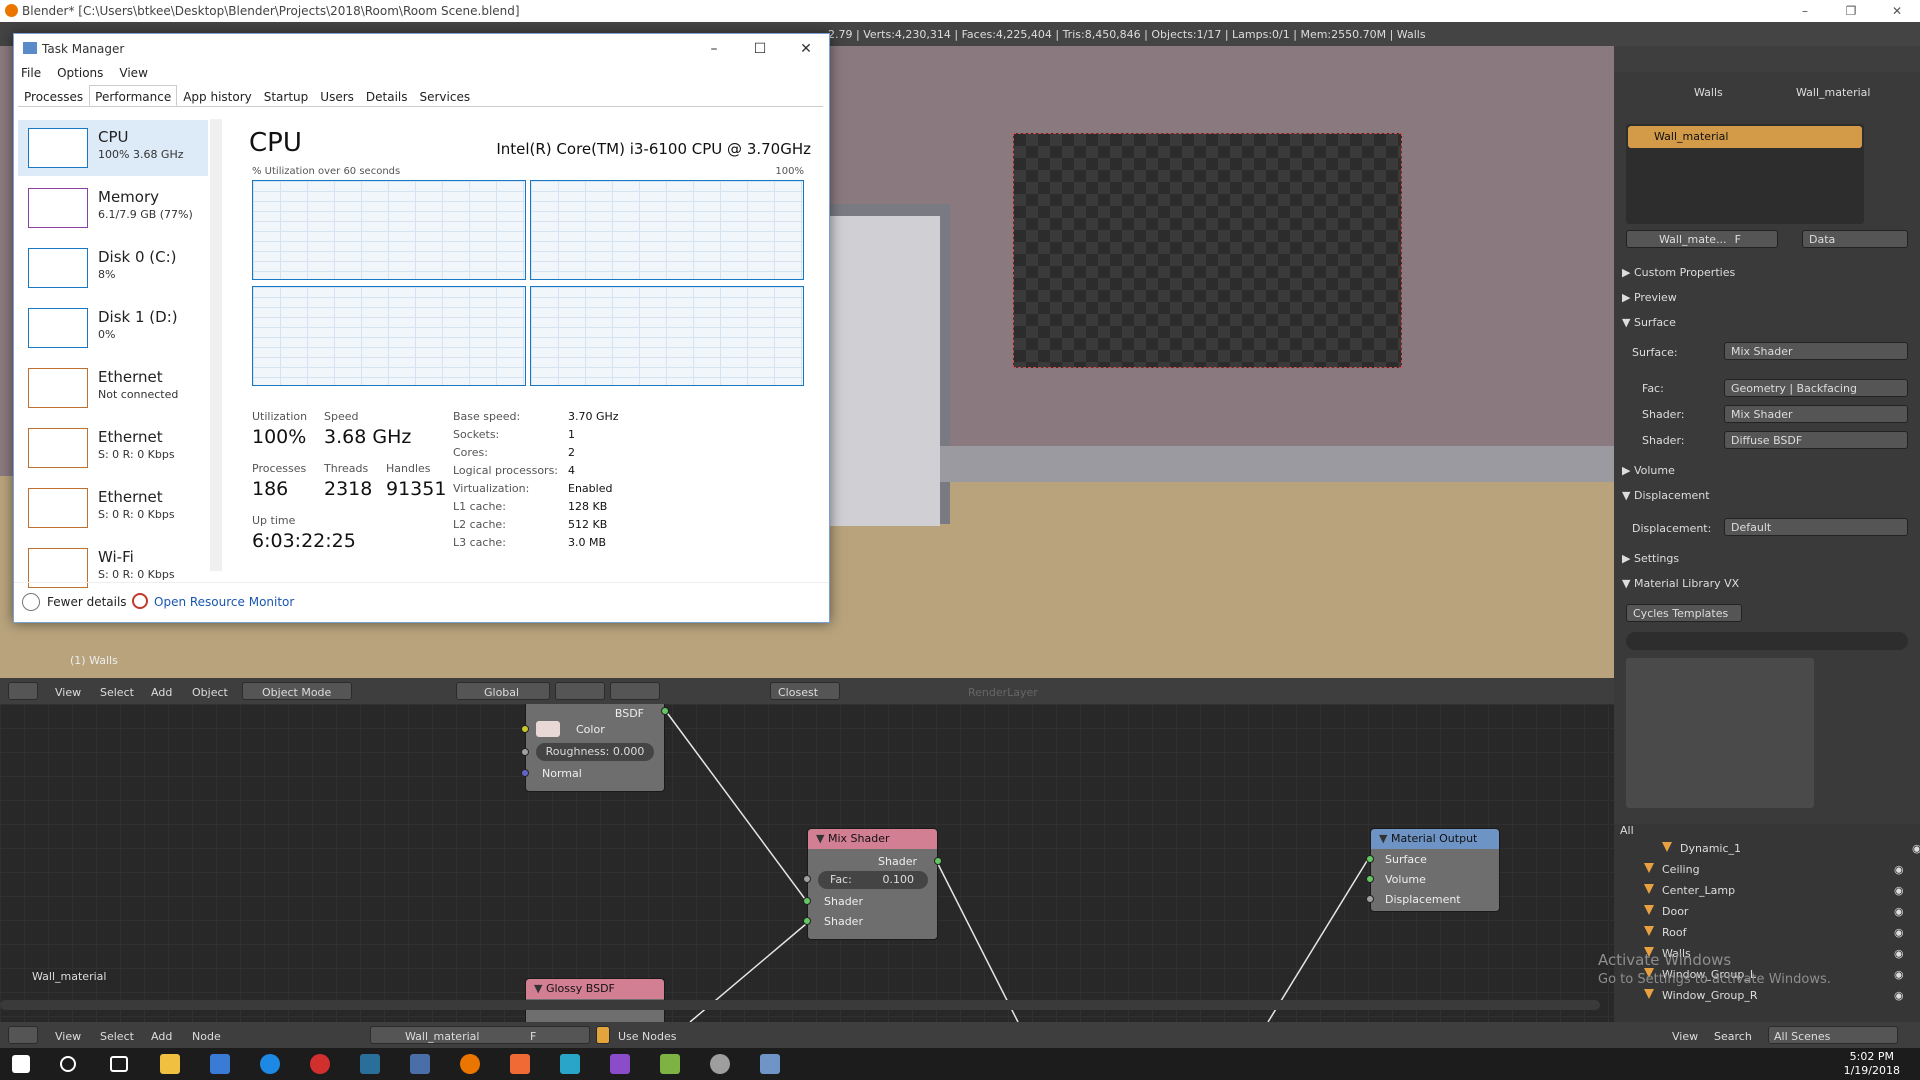  What do you see at coordinates (23, 1035) in the screenshot?
I see `node-editor-type-button` at bounding box center [23, 1035].